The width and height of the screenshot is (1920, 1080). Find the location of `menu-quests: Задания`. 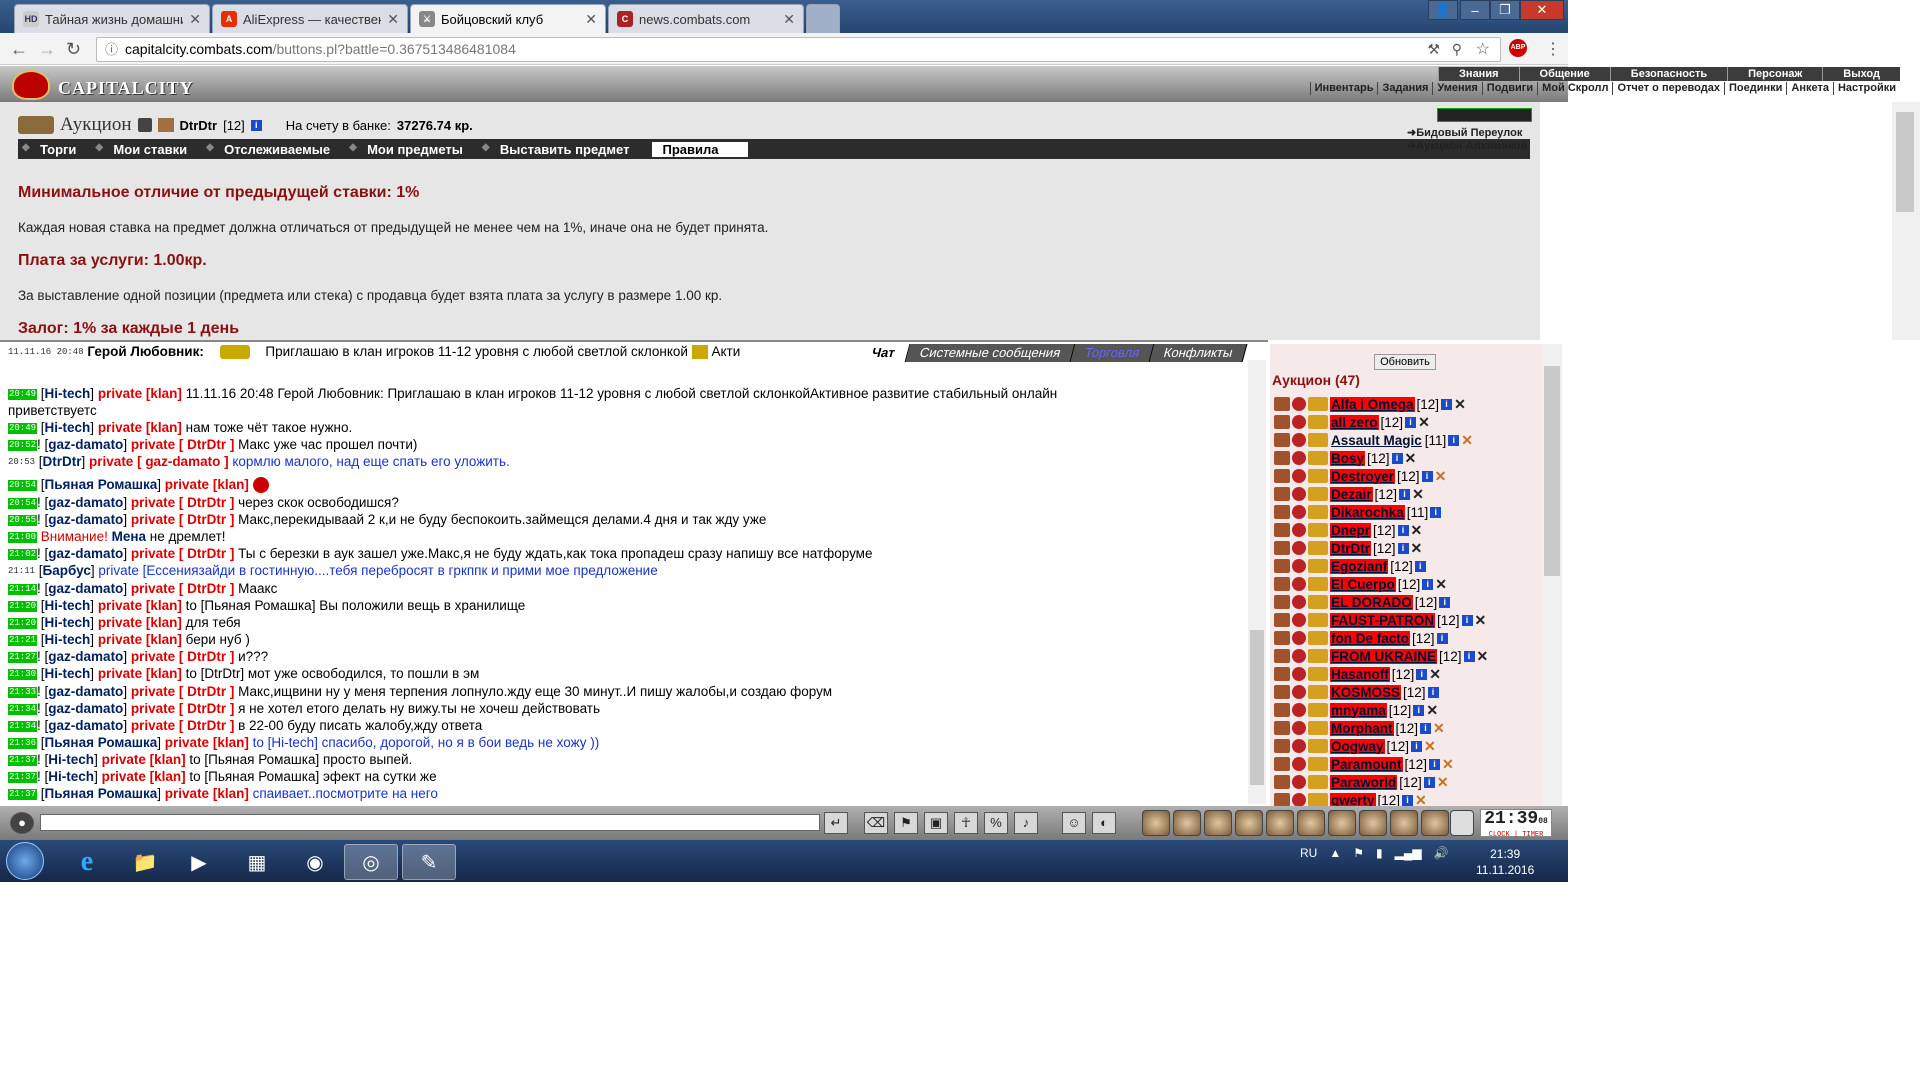

menu-quests: Задания is located at coordinates (1404, 88).